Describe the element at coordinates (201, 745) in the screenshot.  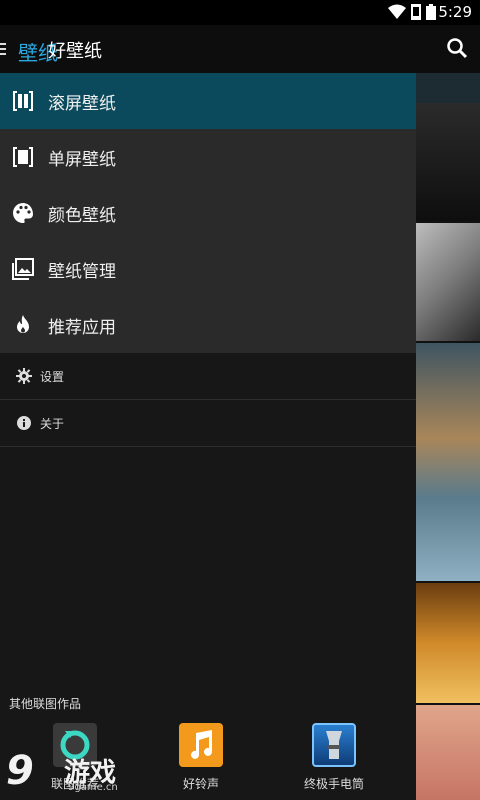
I see `music-note-icon` at that location.